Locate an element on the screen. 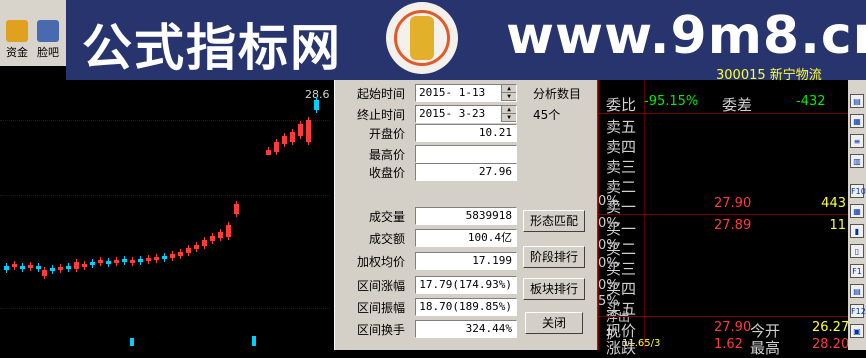 The height and width of the screenshot is (358, 866). candle-icon: ▯ is located at coordinates (857, 251).